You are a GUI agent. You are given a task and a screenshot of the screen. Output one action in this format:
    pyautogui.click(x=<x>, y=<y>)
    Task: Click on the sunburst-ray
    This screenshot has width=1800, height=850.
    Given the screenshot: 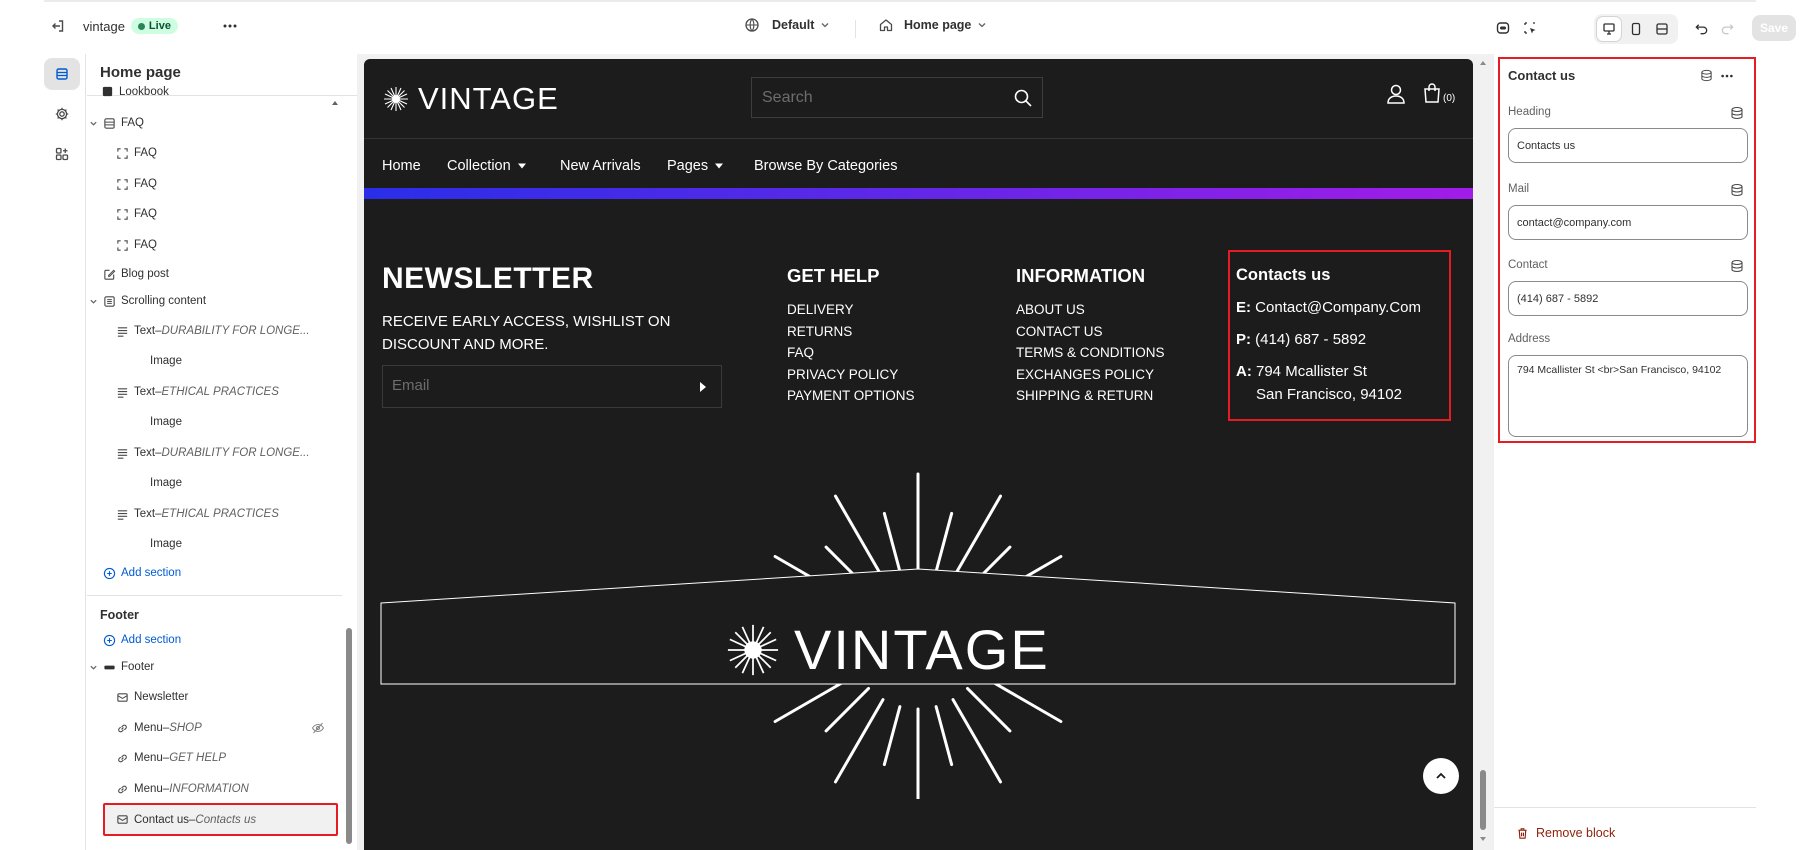 What is the action you would take?
    pyautogui.click(x=859, y=537)
    